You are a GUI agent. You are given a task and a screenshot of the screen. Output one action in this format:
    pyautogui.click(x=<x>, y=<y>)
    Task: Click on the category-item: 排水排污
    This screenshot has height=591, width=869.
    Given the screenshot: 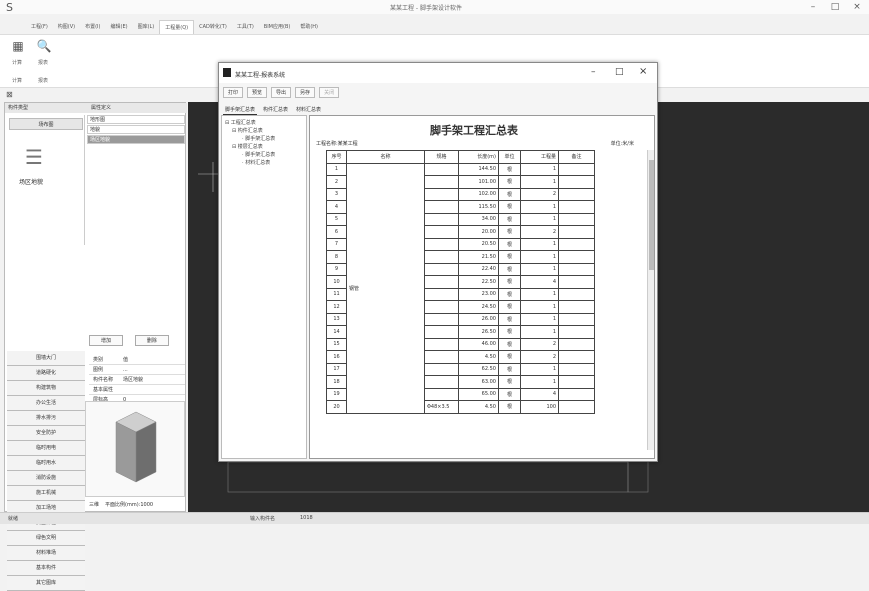 What is the action you would take?
    pyautogui.click(x=46, y=418)
    